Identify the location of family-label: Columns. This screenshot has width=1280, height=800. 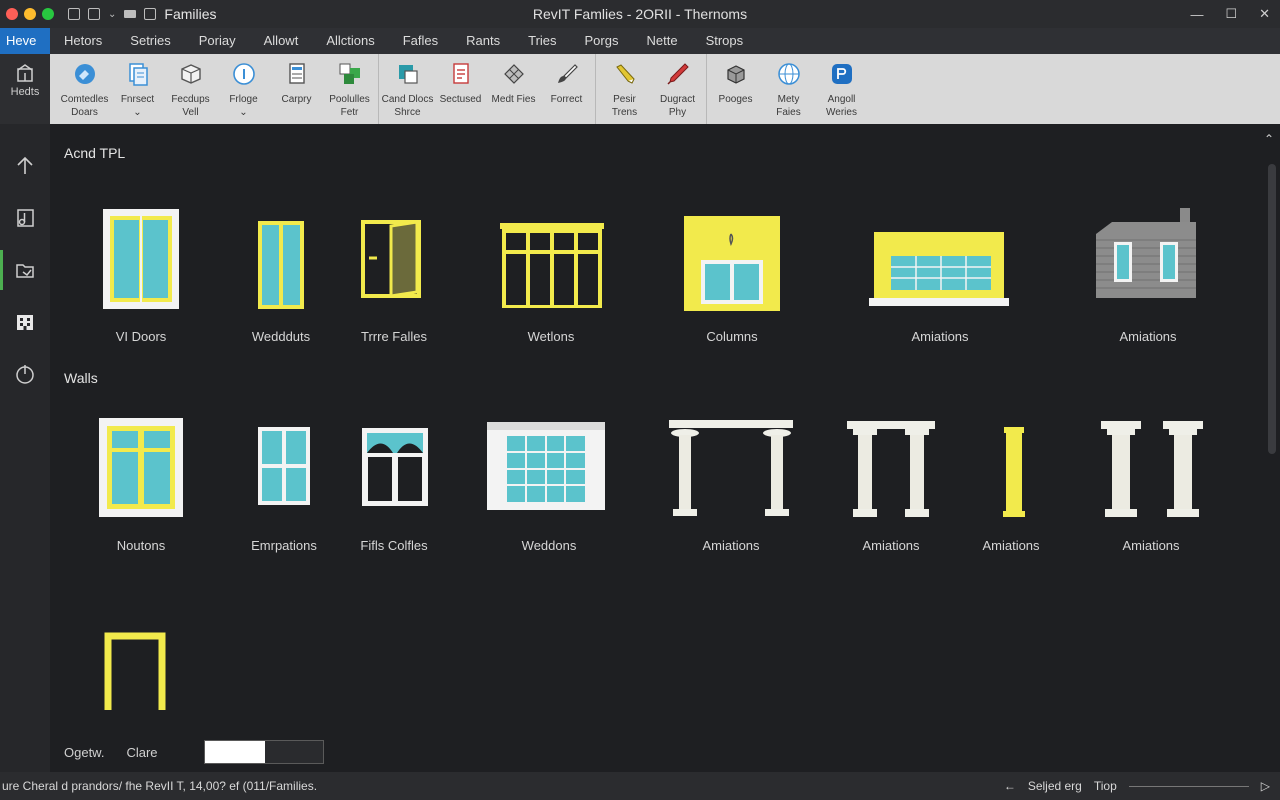
(731, 336).